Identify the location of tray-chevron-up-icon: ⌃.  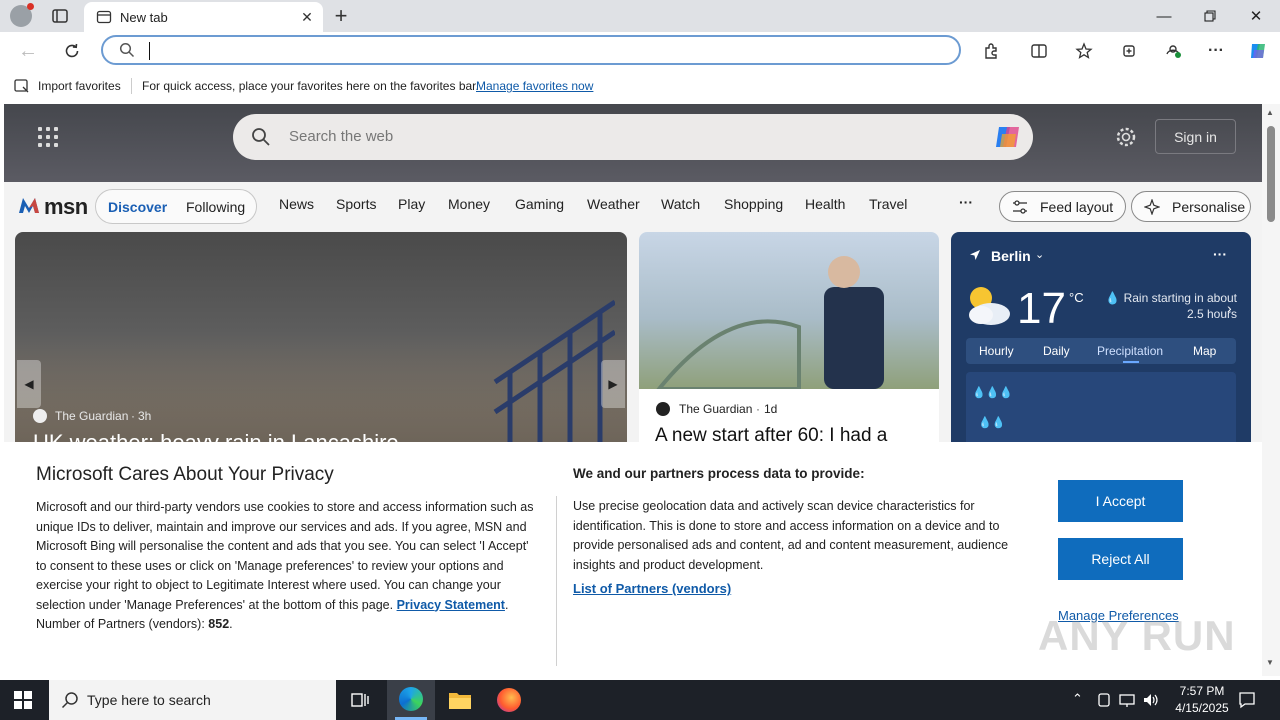
(1077, 699).